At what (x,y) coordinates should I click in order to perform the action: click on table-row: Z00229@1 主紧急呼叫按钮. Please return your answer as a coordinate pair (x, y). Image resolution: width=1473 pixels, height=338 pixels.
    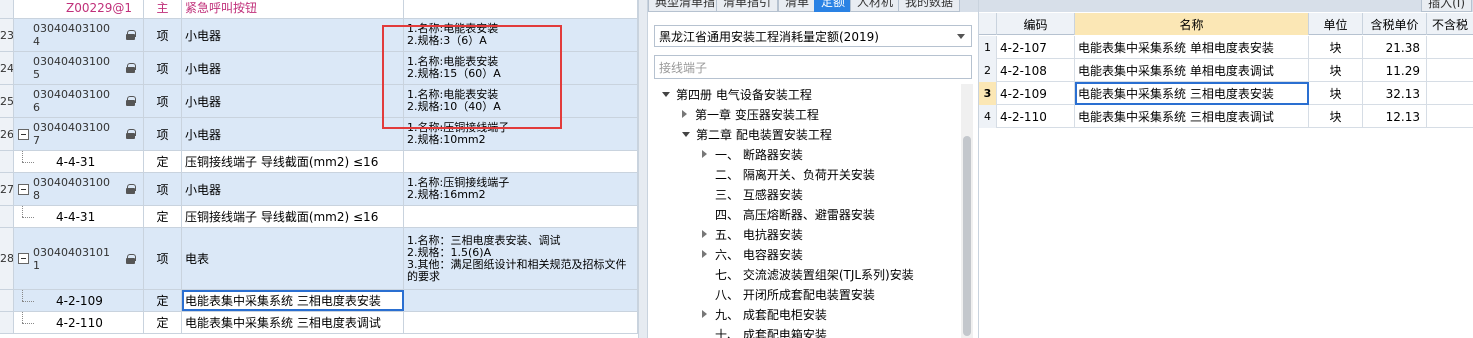
    Looking at the image, I should click on (319, 9).